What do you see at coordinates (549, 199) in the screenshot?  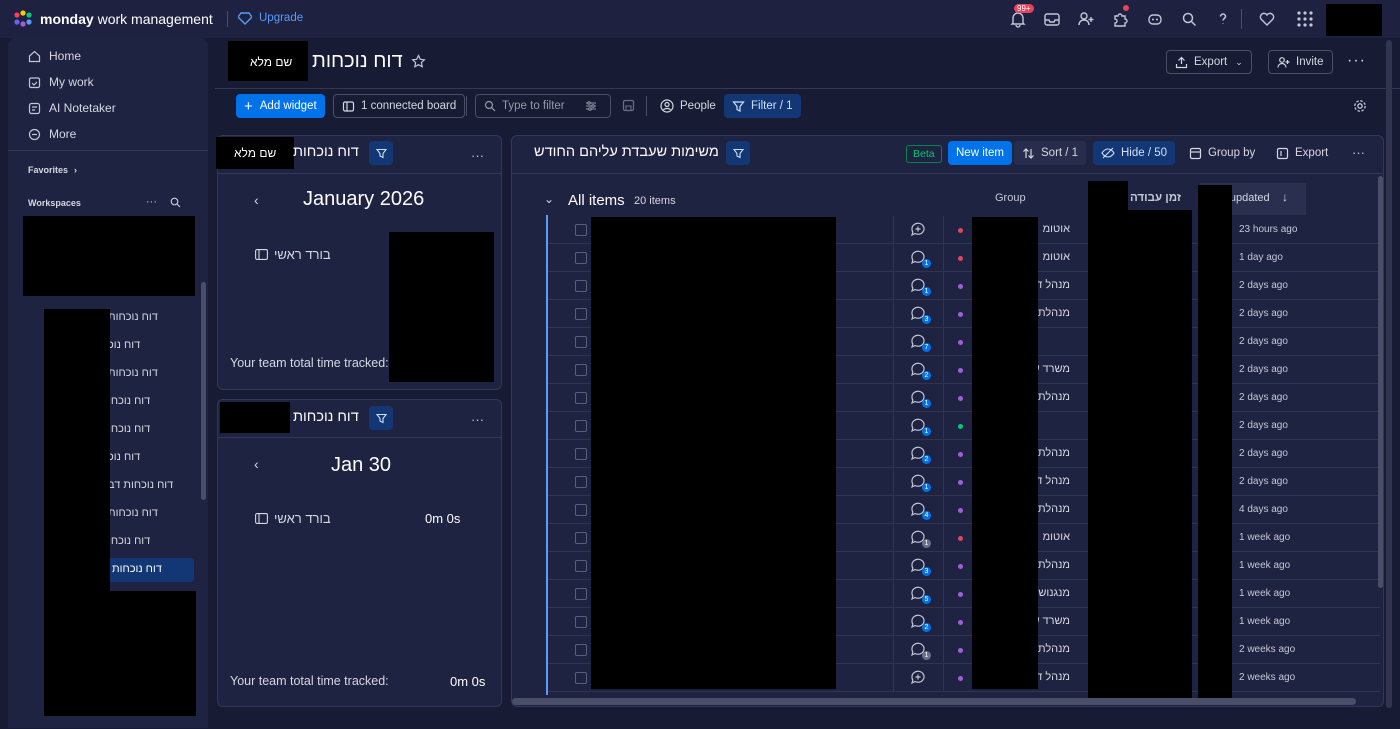 I see `collapse-group-icon: ⌄` at bounding box center [549, 199].